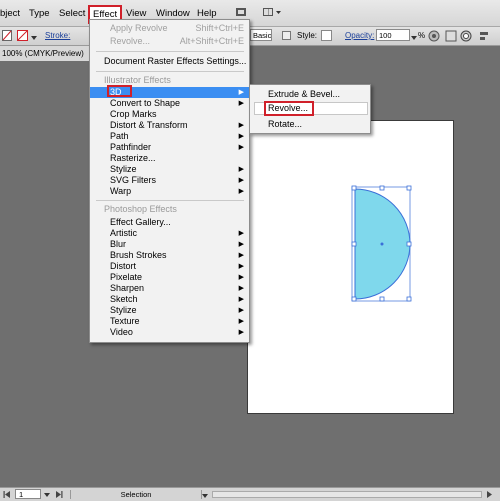 The image size is (500, 501). Describe the element at coordinates (169, 103) in the screenshot. I see `menu-item-convert-to-shape: Convert to Shape ▶` at that location.